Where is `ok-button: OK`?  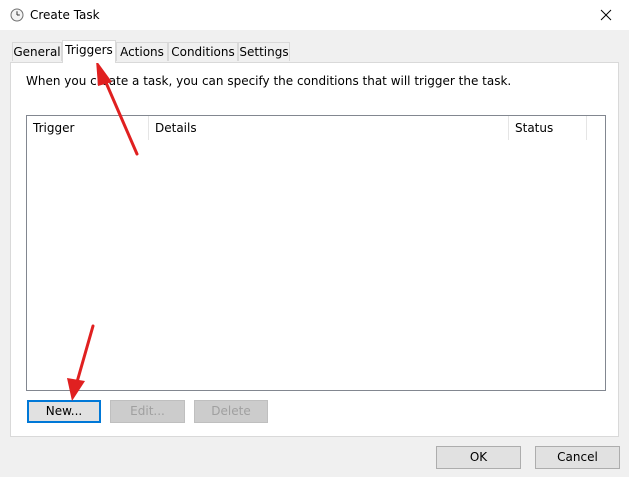
ok-button: OK is located at coordinates (478, 457).